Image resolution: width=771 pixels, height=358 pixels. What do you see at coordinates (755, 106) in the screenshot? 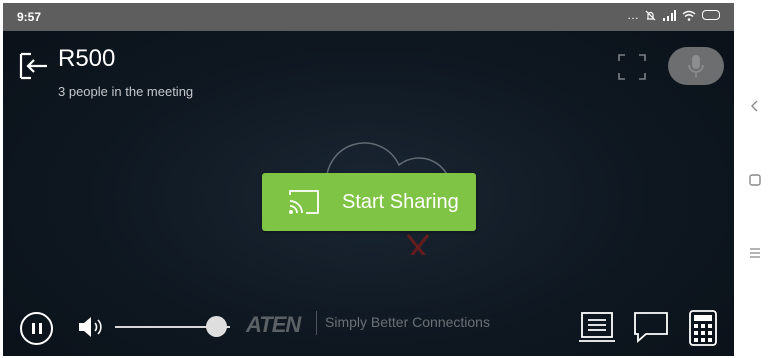
I see `back-icon` at bounding box center [755, 106].